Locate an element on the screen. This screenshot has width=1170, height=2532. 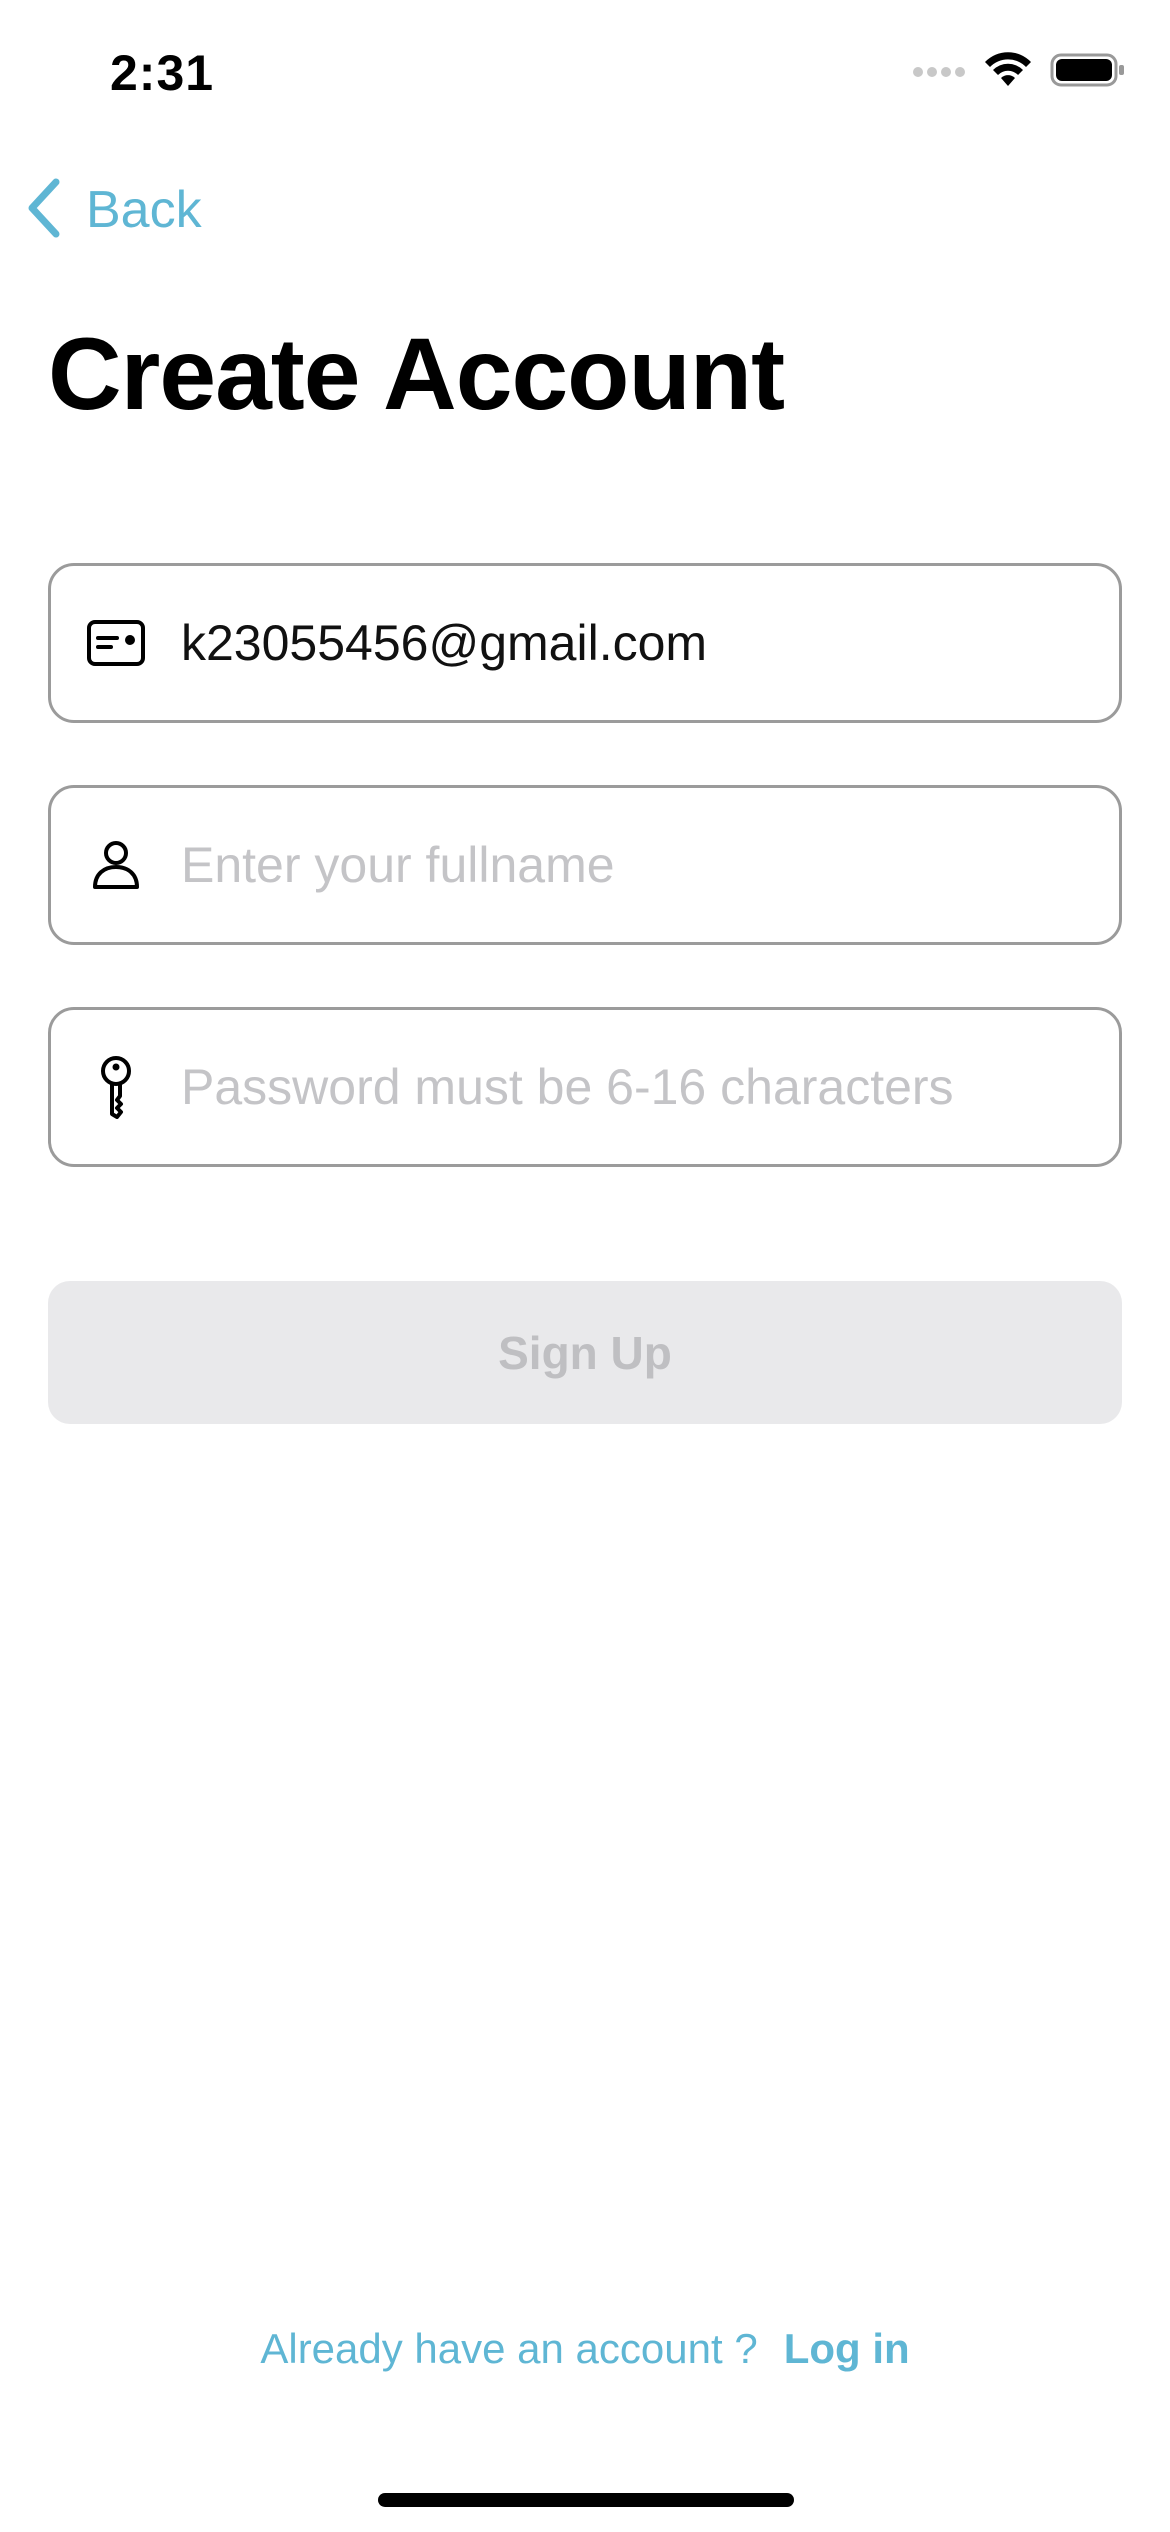
email-field is located at coordinates (585, 643).